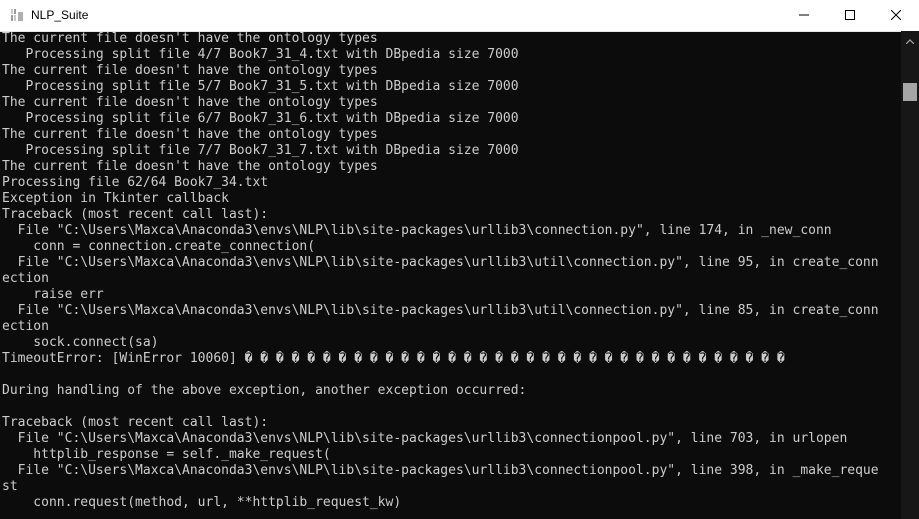  I want to click on console-line: httplib_response = self._make_request(, so click(166, 454).